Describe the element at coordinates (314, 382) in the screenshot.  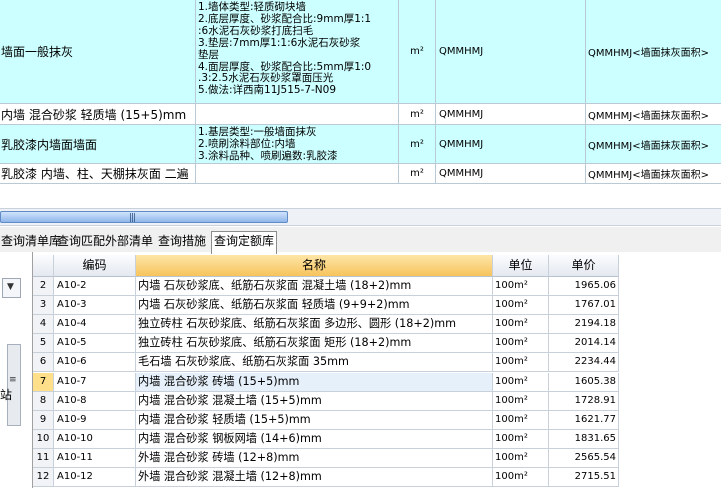
I see `quota-name: 内墙 混合砂浆 砖墙 (15+5)mm` at that location.